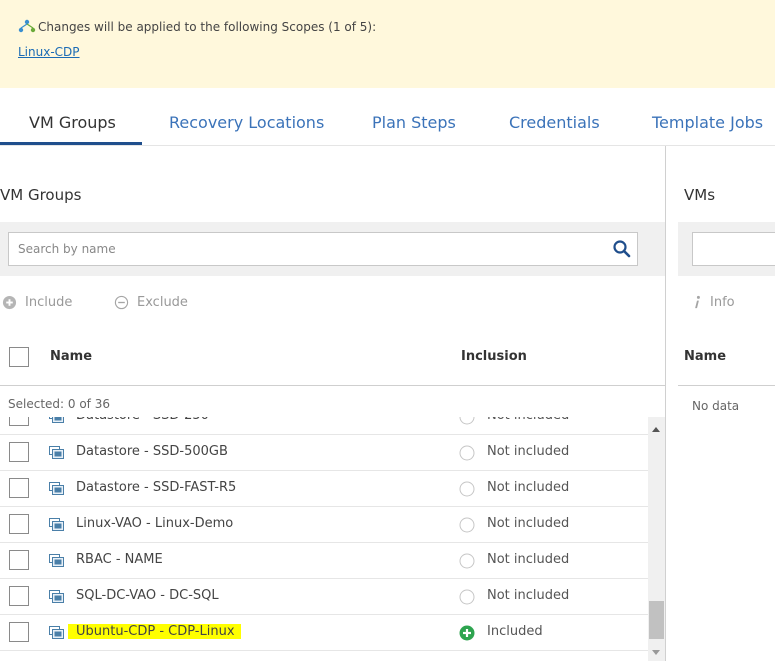 This screenshot has width=775, height=661. Describe the element at coordinates (705, 356) in the screenshot. I see `vms-column-header-name: Name` at that location.